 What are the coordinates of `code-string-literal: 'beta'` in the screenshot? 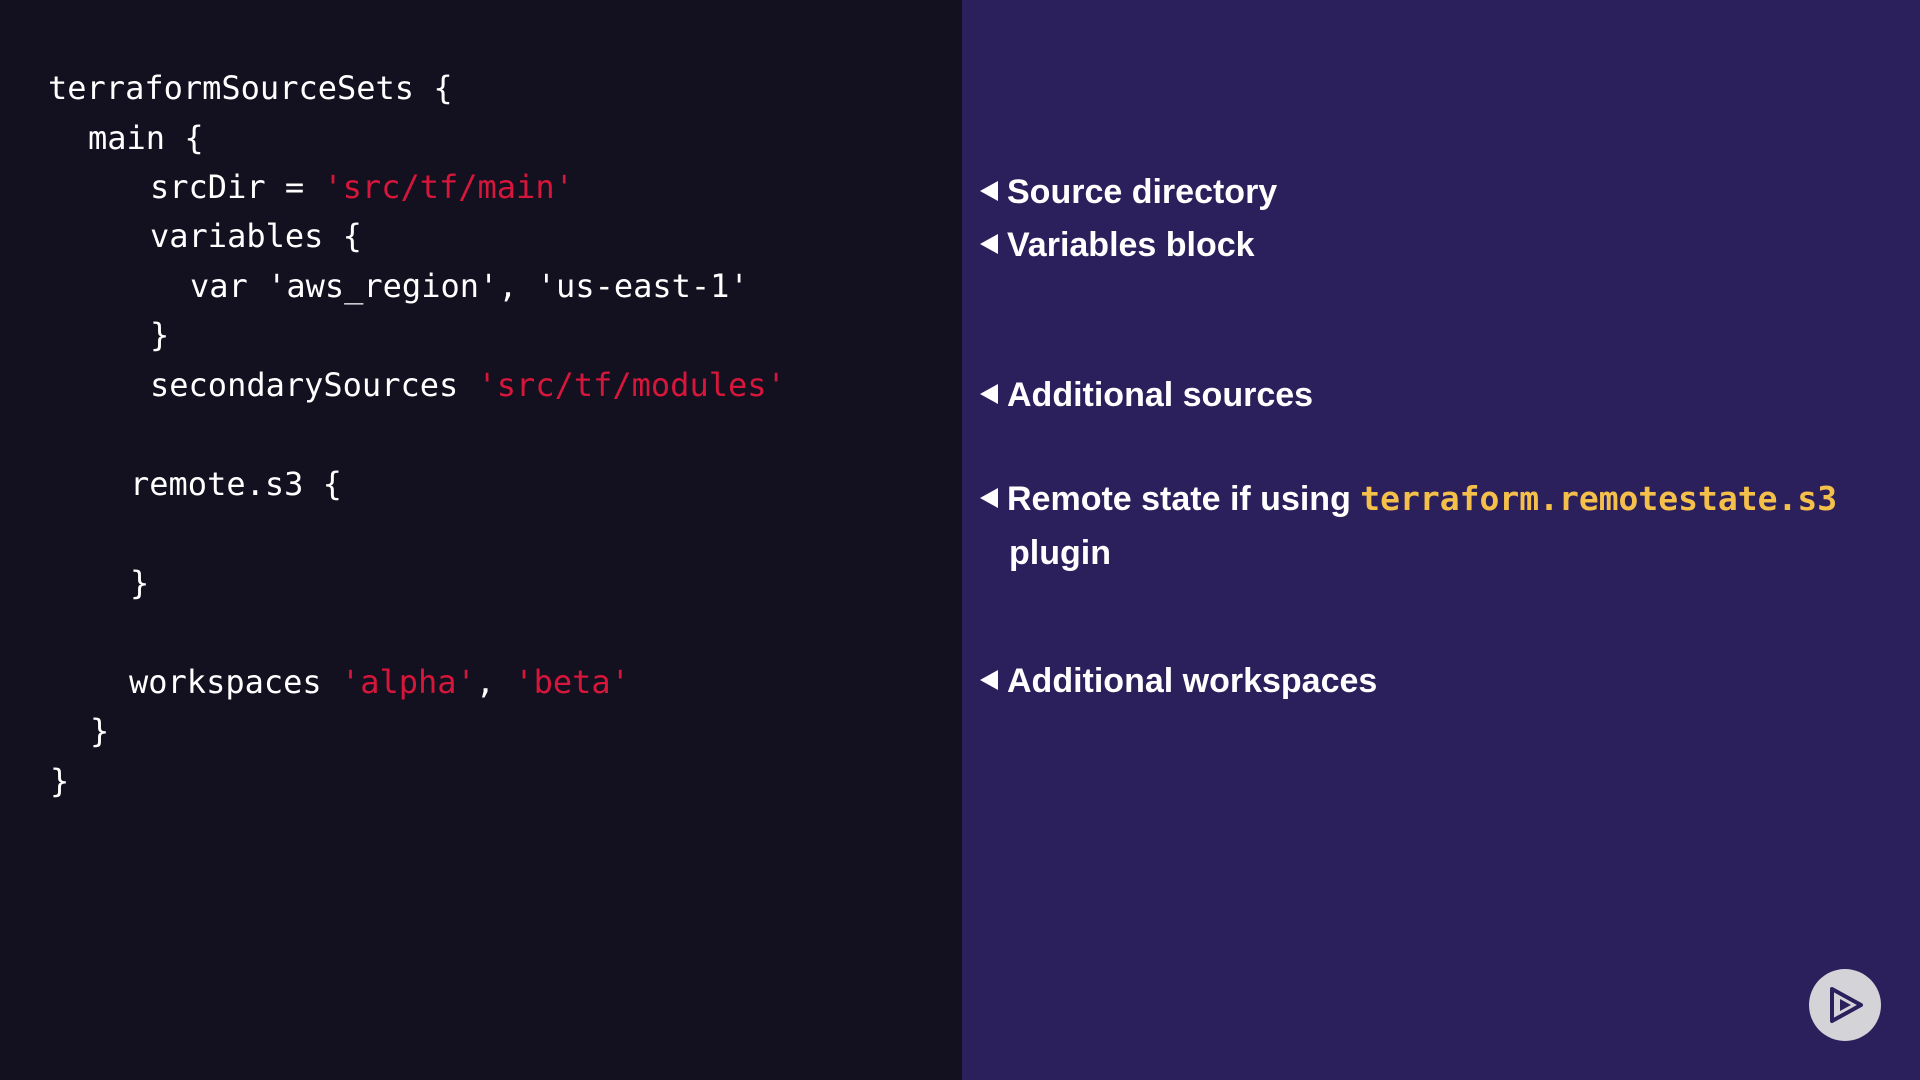 It's located at (572, 682).